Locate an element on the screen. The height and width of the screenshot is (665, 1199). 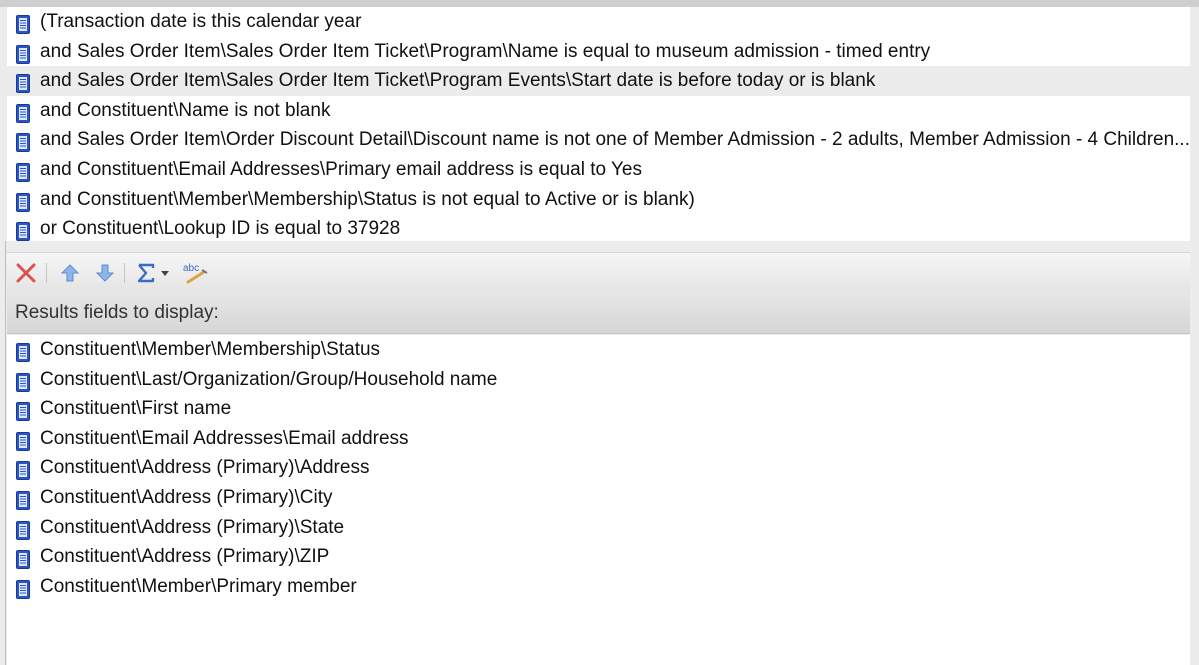
delete-x-icon is located at coordinates (26, 273).